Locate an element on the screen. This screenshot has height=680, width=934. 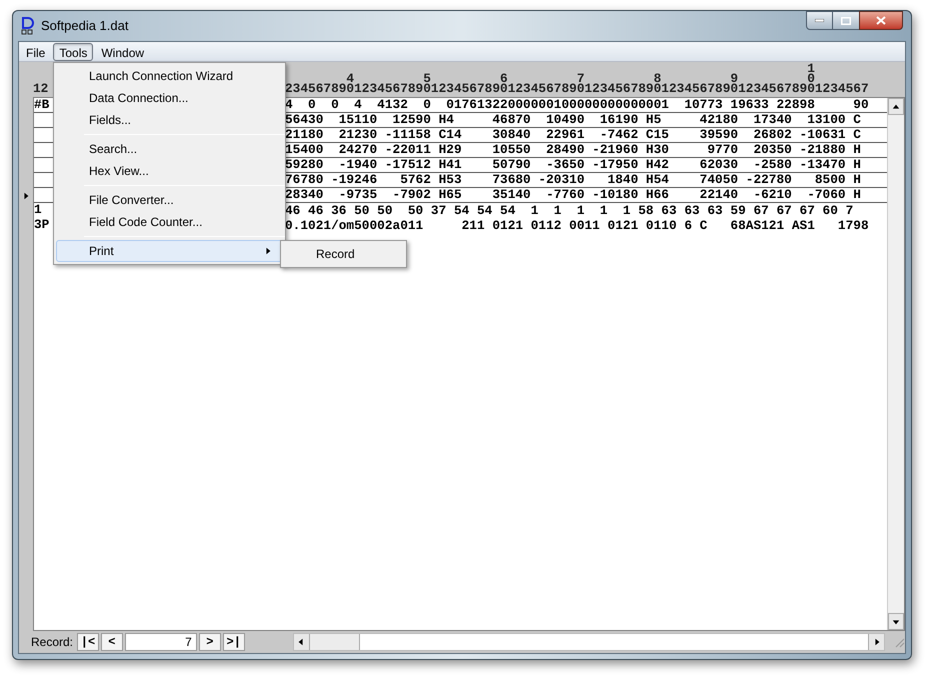
record-number-field: 7 is located at coordinates (160, 642).